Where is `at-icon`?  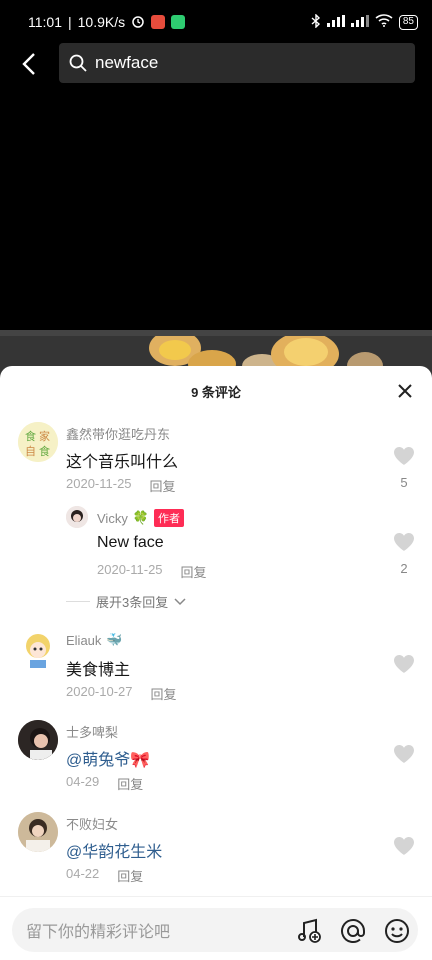 at-icon is located at coordinates (353, 931).